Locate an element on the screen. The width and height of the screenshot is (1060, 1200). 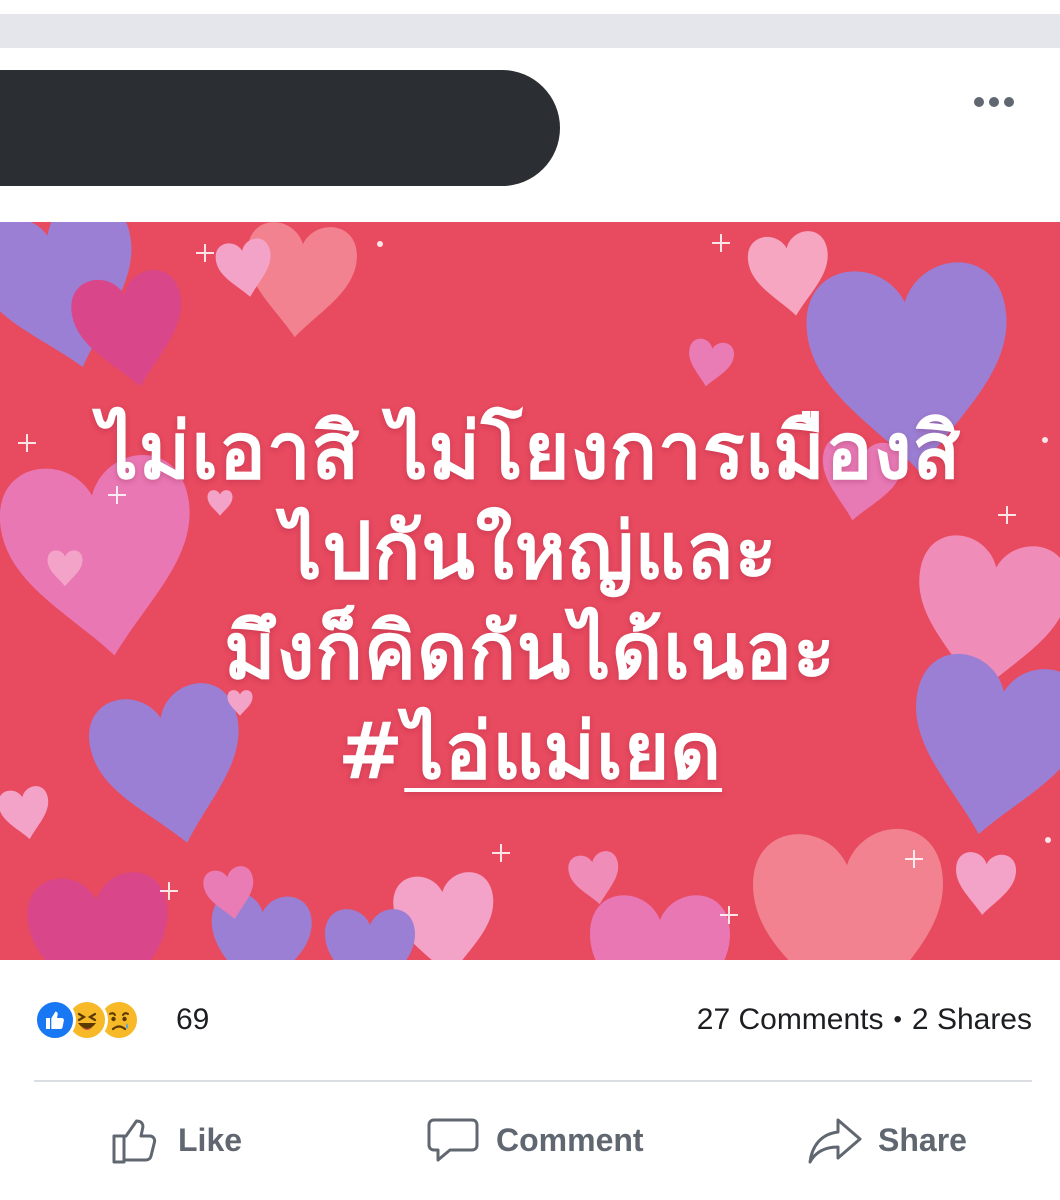
like-button: Like is located at coordinates (175, 1140).